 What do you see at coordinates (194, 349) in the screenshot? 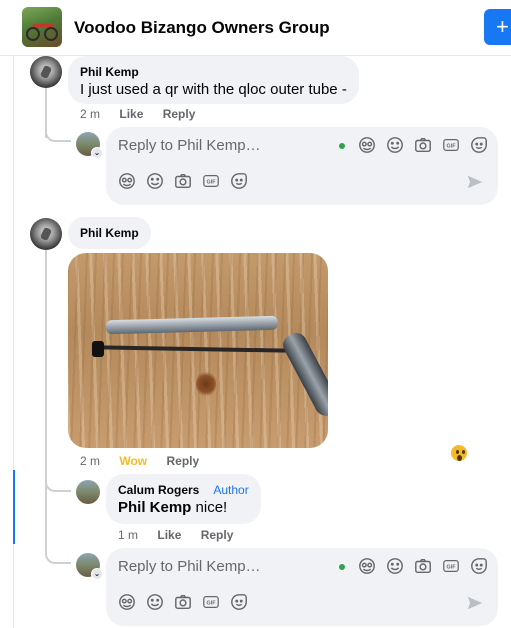
I see `skewer-shape` at bounding box center [194, 349].